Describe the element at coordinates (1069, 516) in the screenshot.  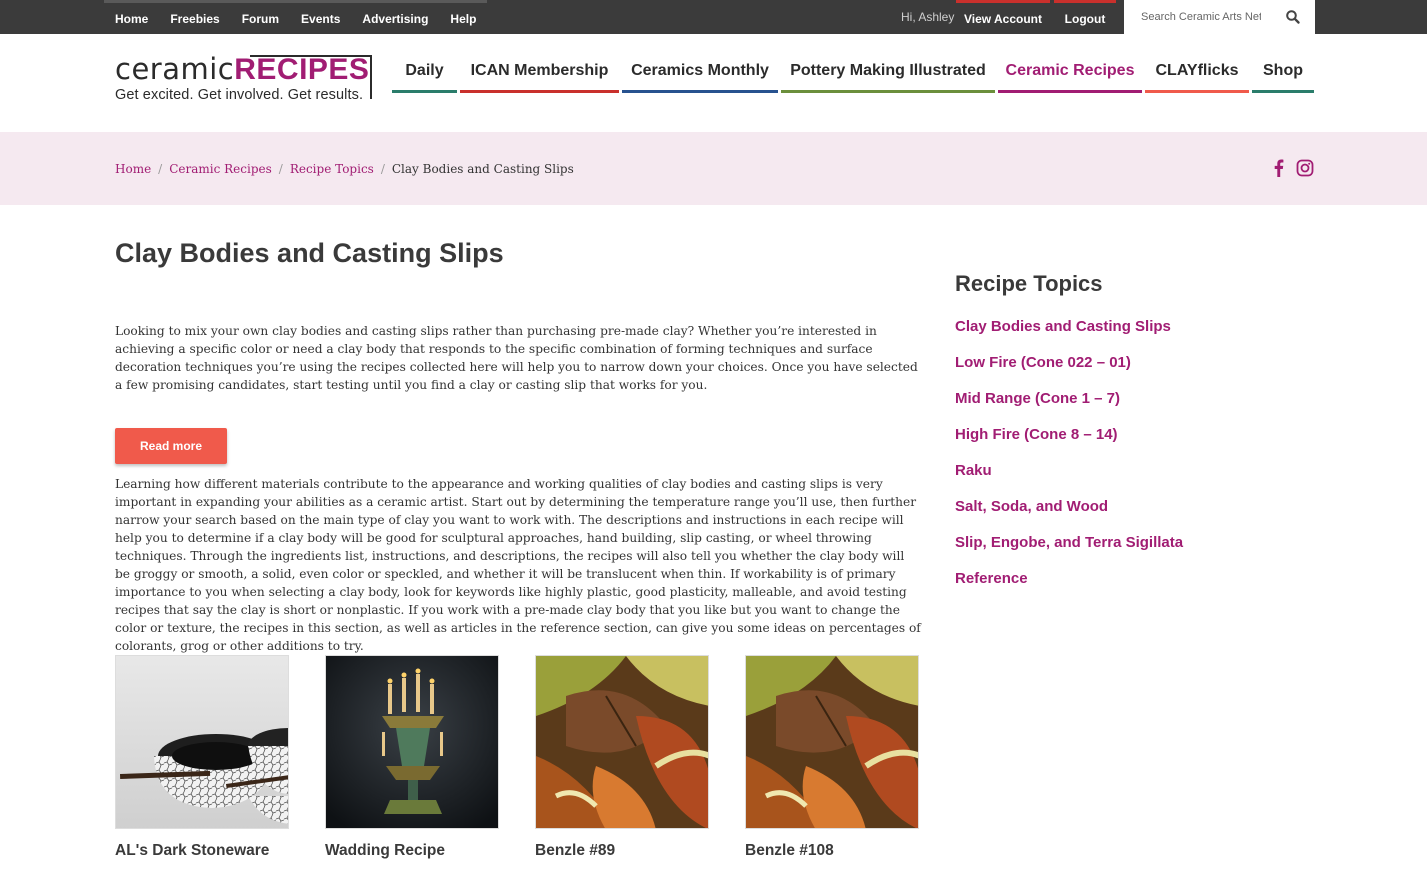
I see `list-item: Salt, Soda, and Wood` at that location.